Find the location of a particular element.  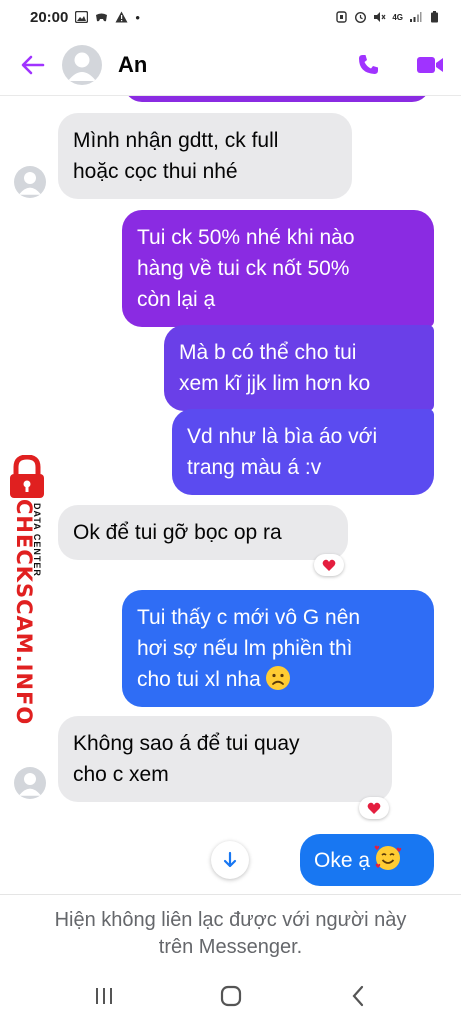

phone-icon is located at coordinates (368, 64).